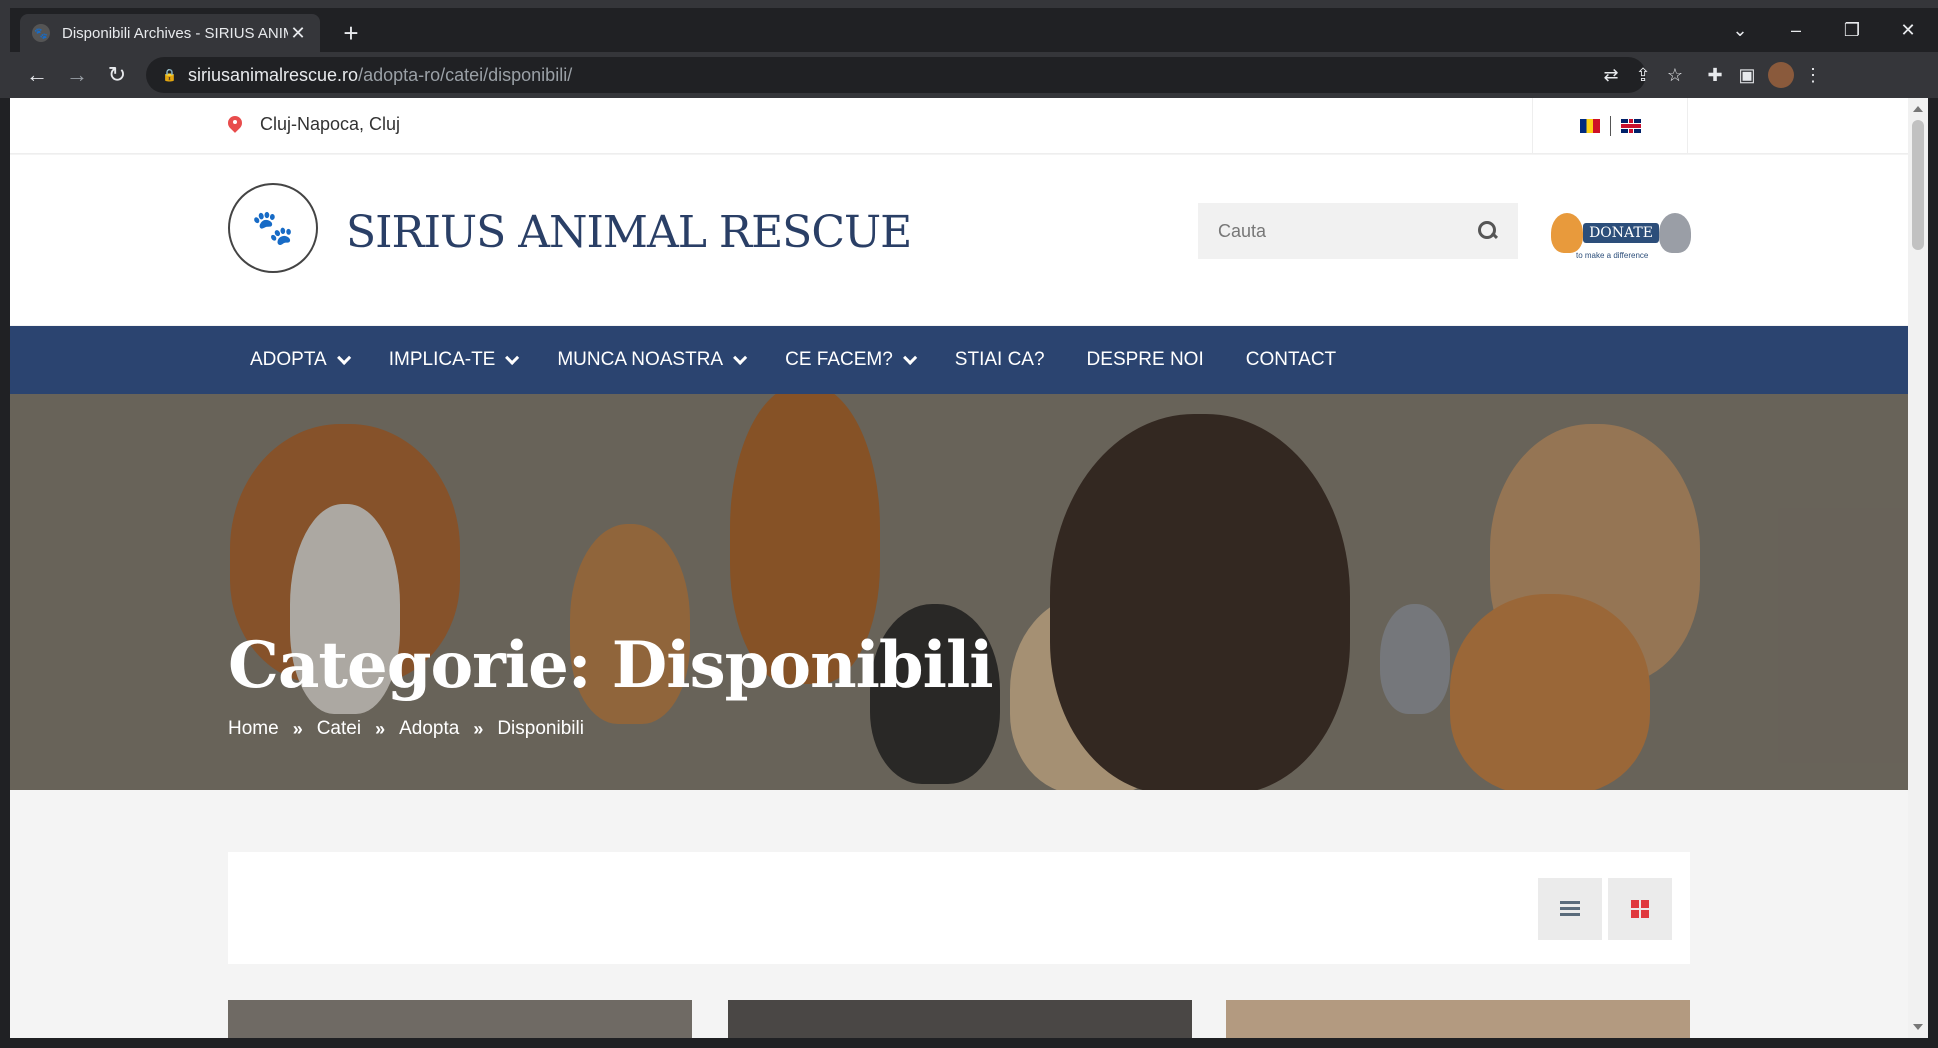 Image resolution: width=1938 pixels, height=1048 pixels. Describe the element at coordinates (253, 729) in the screenshot. I see `breadcrumb-home: Home` at that location.